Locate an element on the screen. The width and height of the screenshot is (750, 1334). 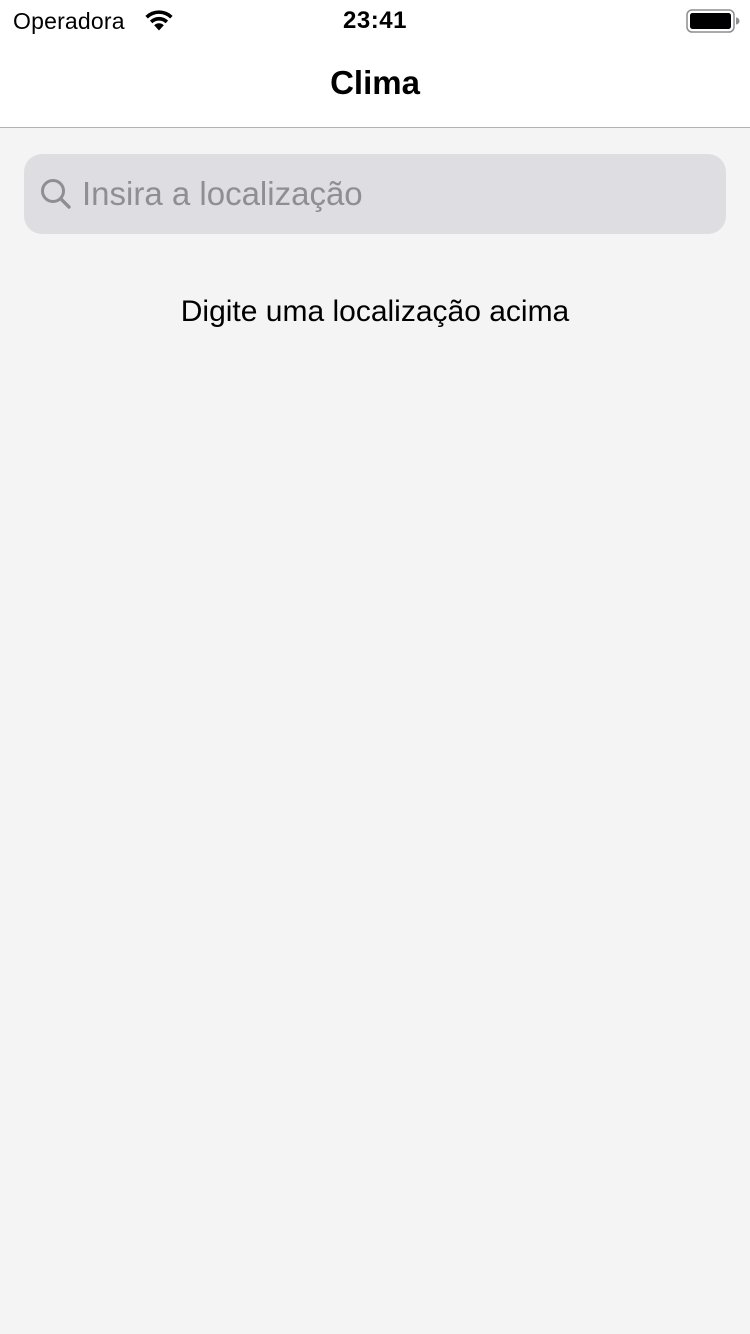
battery-full-icon is located at coordinates (713, 21).